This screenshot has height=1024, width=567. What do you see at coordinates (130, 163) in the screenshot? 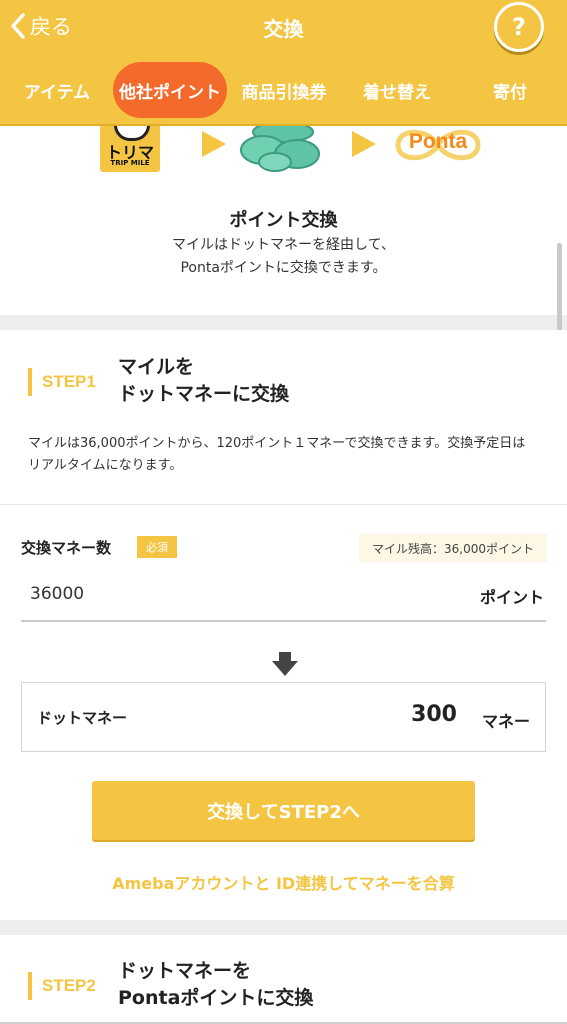
I see `torima-logo-subtext: TRIP MILE` at bounding box center [130, 163].